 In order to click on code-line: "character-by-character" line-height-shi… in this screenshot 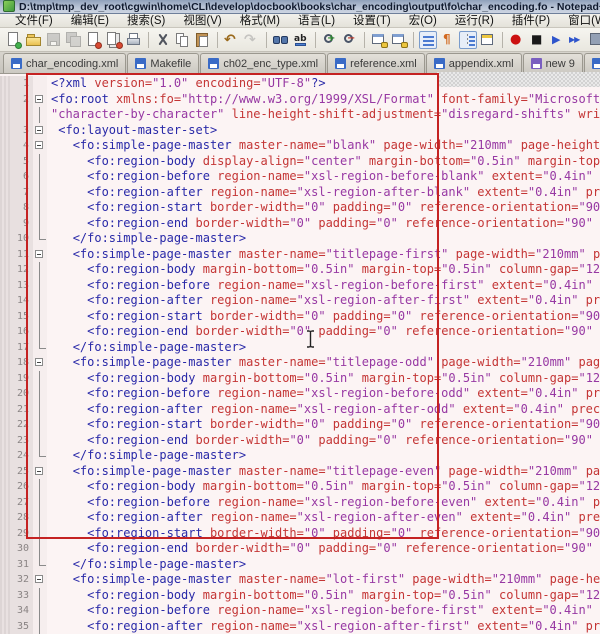, I will do `click(300, 115)`.